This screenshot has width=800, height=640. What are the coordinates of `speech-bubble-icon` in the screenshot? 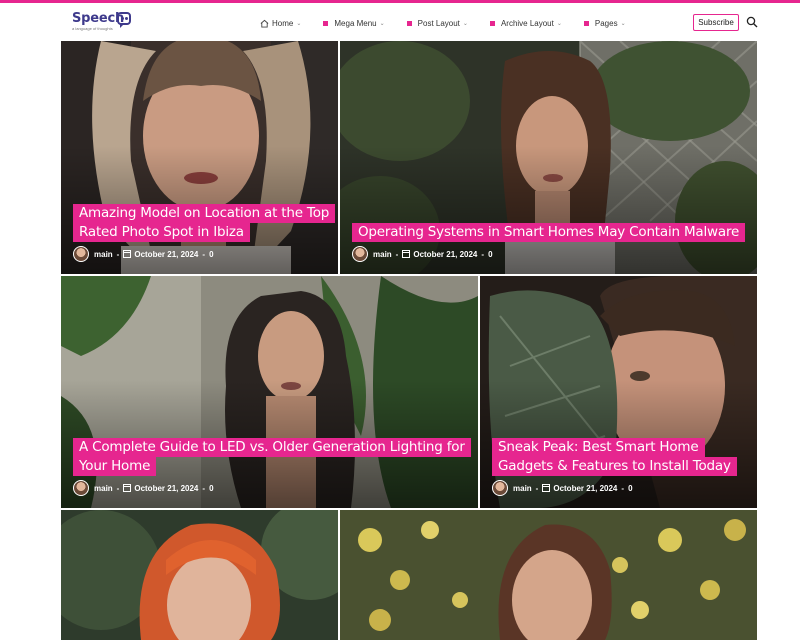 It's located at (124, 20).